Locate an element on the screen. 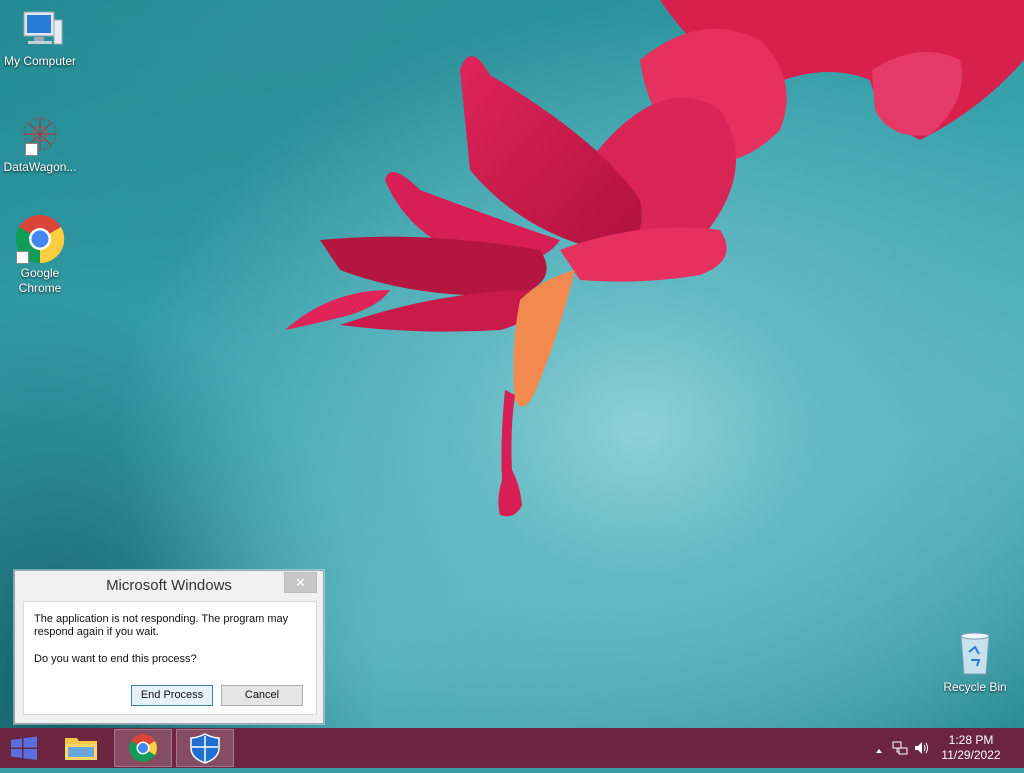 The width and height of the screenshot is (1024, 773). start-button is located at coordinates (24, 748).